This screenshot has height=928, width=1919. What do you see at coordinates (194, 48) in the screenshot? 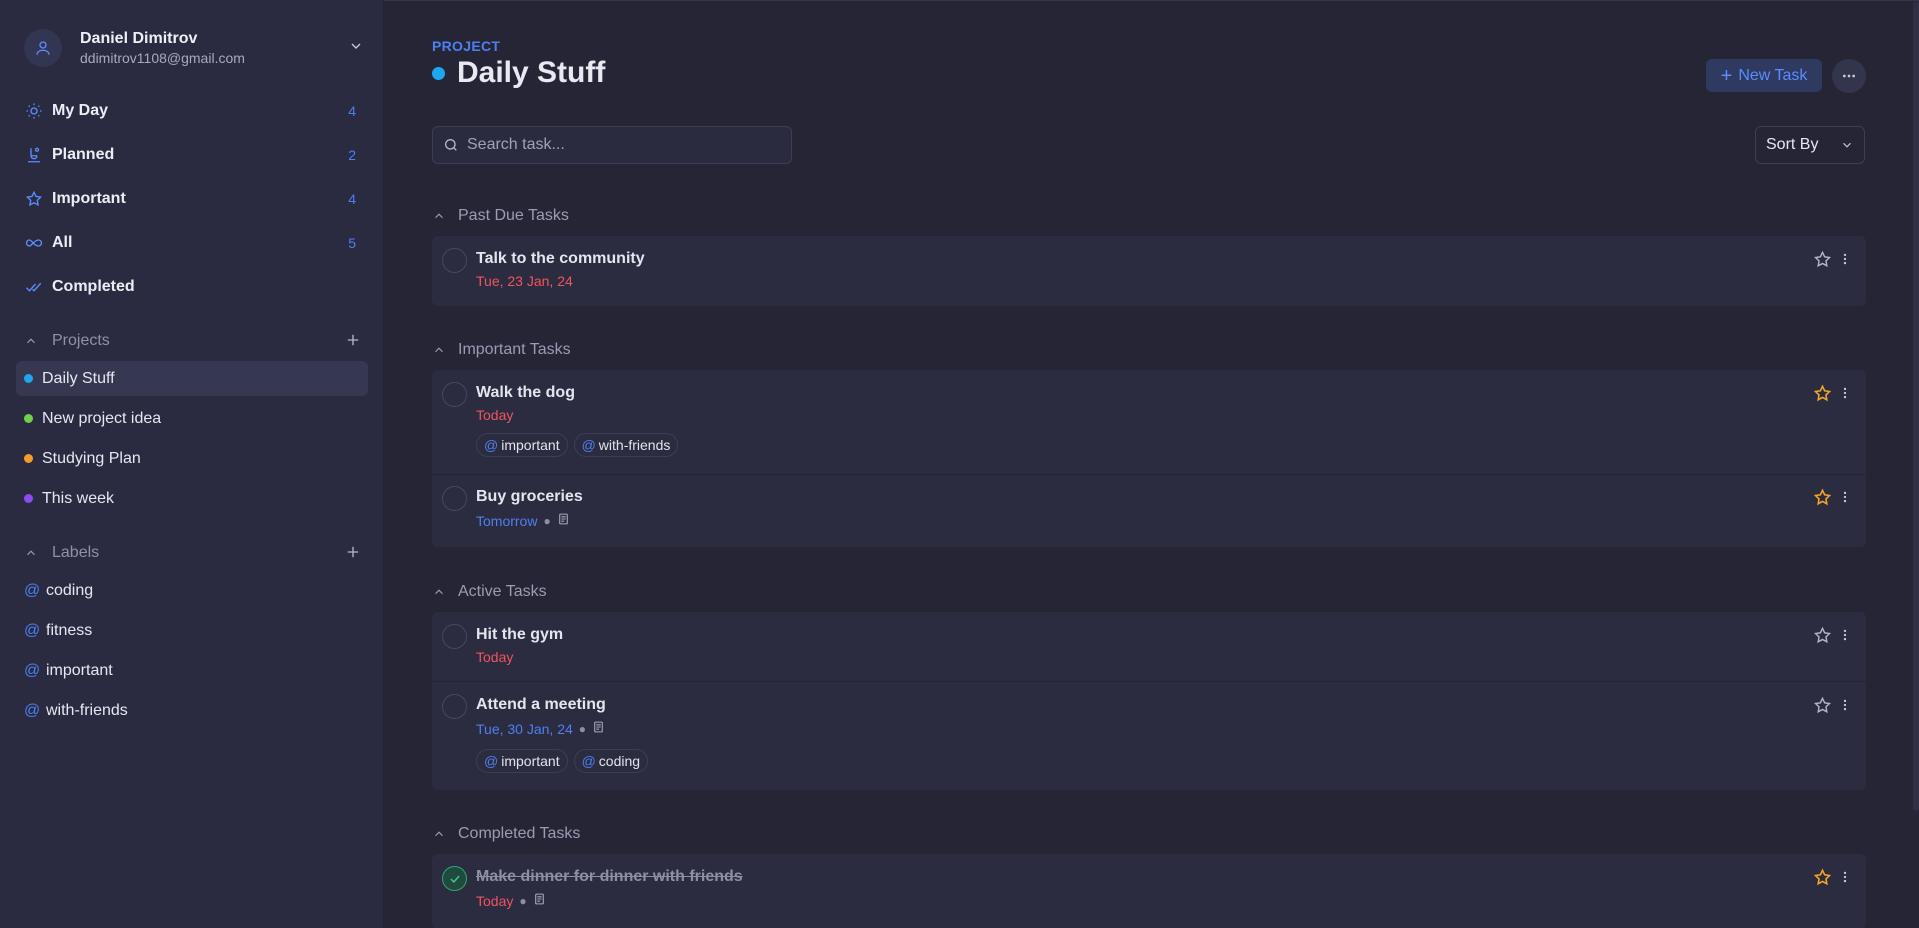
I see `user-profile-menu: Daniel Dimitrov ddimitrov1108@gmail.com` at bounding box center [194, 48].